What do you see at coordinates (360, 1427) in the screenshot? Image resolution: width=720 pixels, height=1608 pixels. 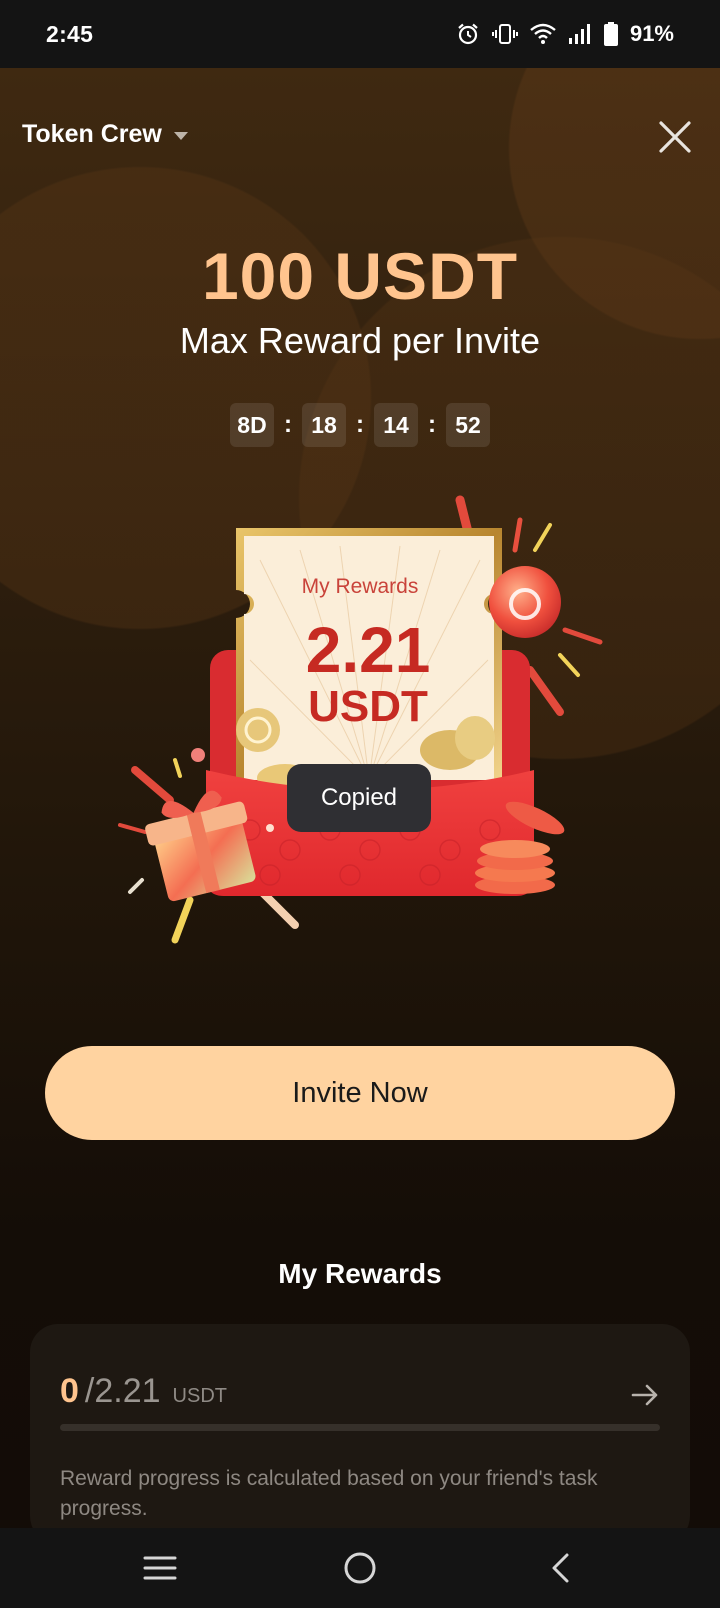 I see `progress-bar` at bounding box center [360, 1427].